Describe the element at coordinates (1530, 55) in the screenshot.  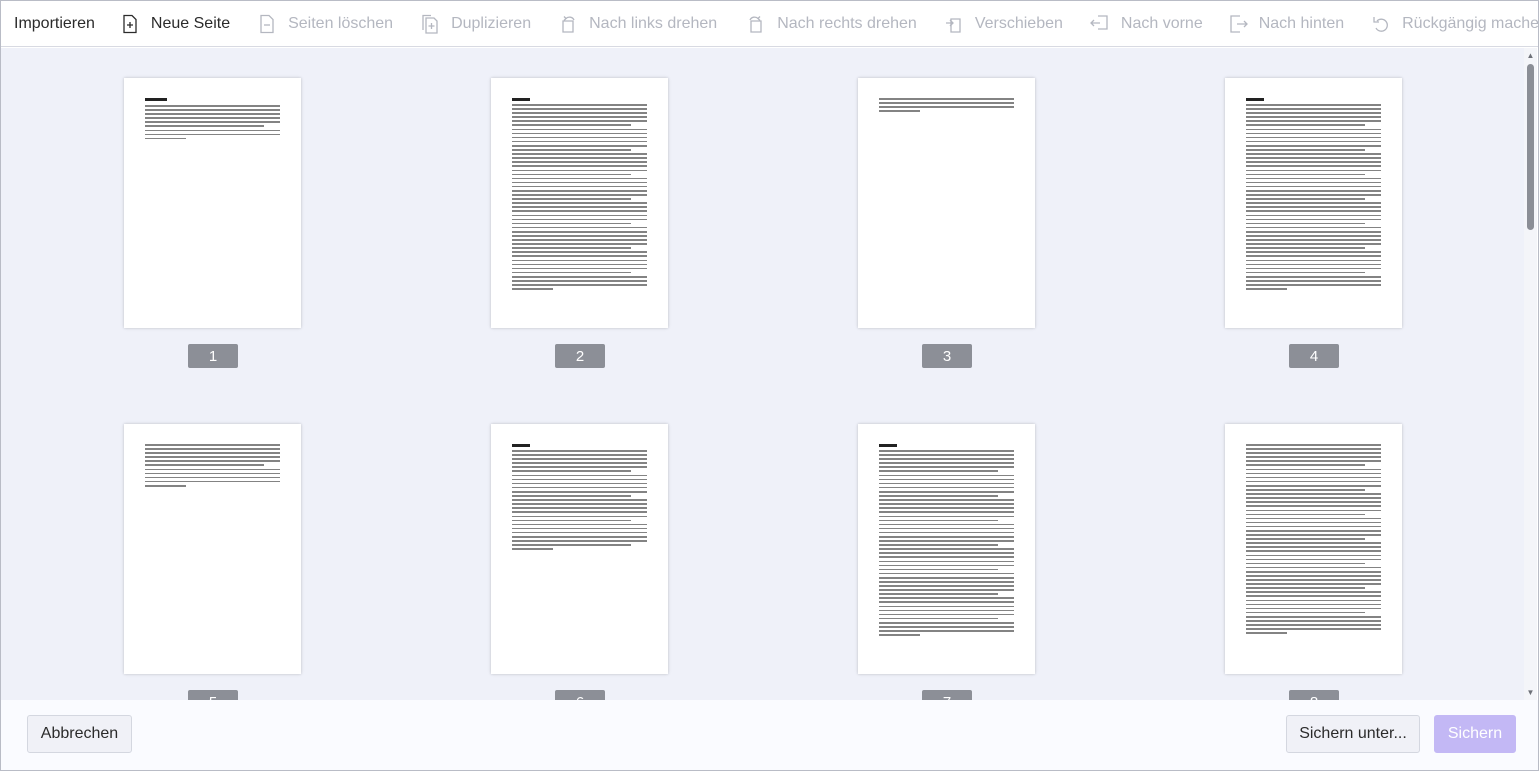
I see `scroll-up-icon: ▲` at that location.